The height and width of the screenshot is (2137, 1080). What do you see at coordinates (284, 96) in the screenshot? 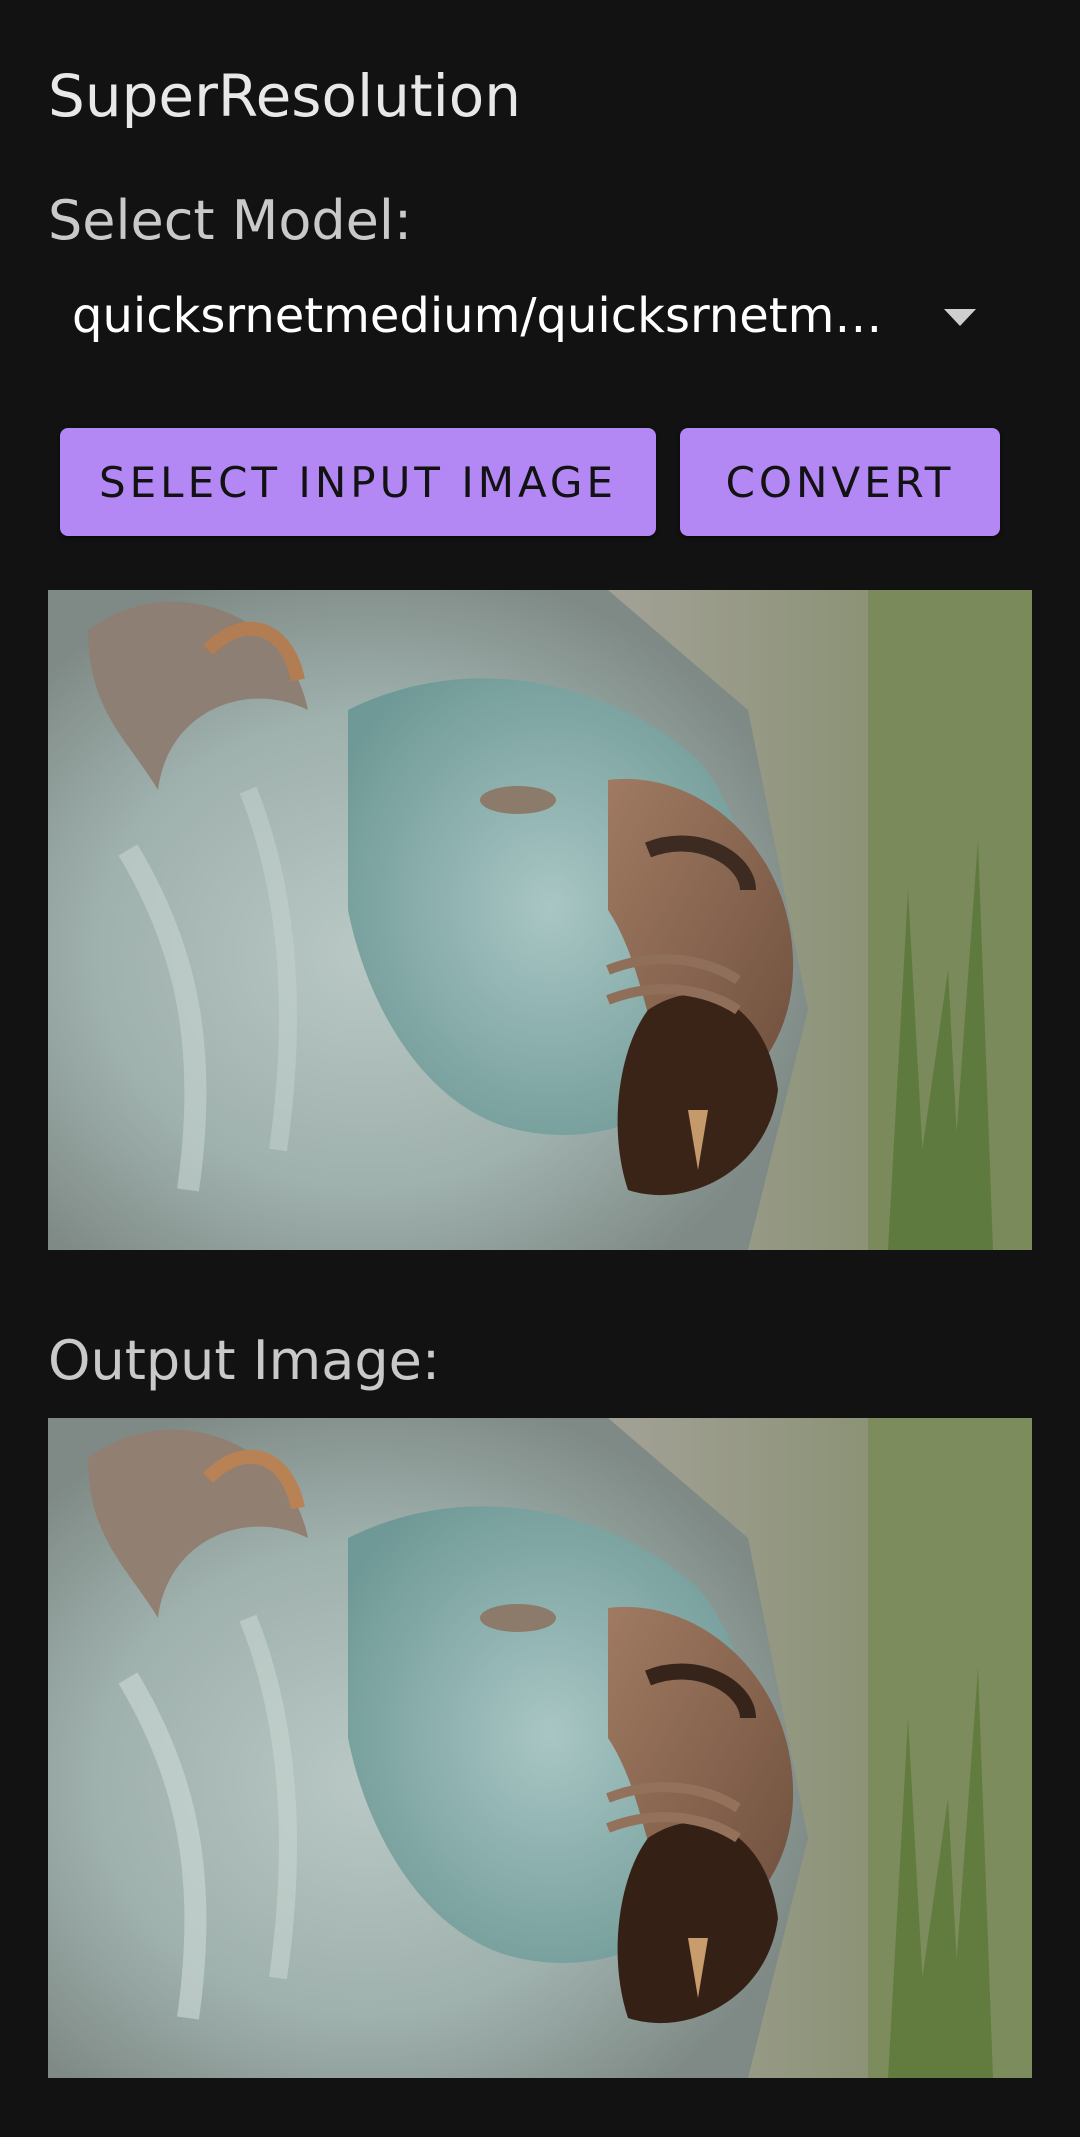
I see `app-title: SuperResolution` at bounding box center [284, 96].